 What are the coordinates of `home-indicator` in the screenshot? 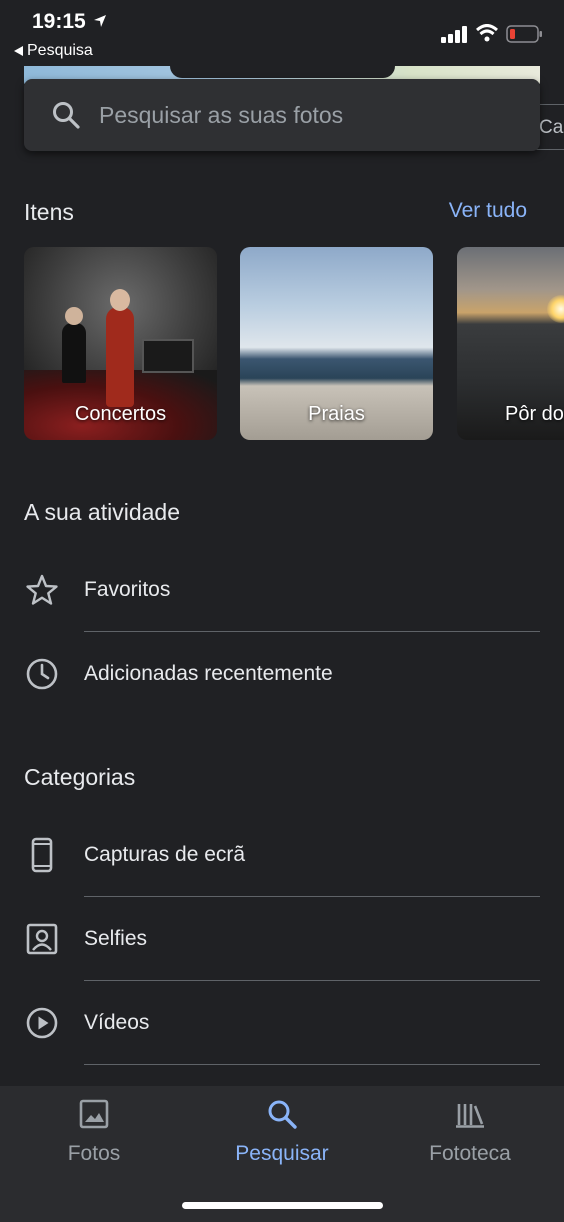 It's located at (282, 1205).